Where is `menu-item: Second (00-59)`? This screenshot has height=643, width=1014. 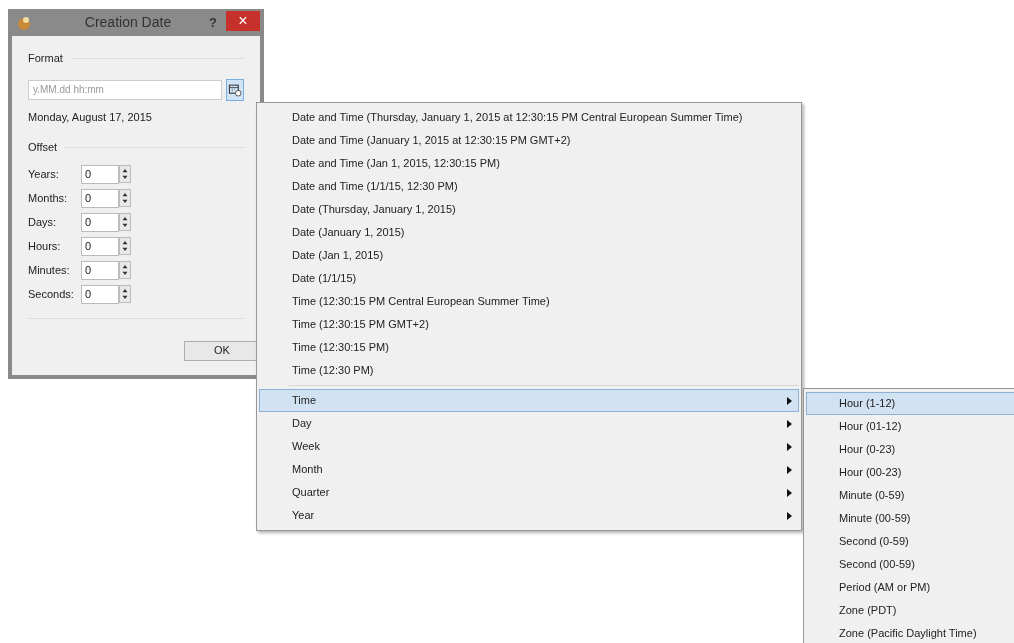 menu-item: Second (00-59) is located at coordinates (910, 564).